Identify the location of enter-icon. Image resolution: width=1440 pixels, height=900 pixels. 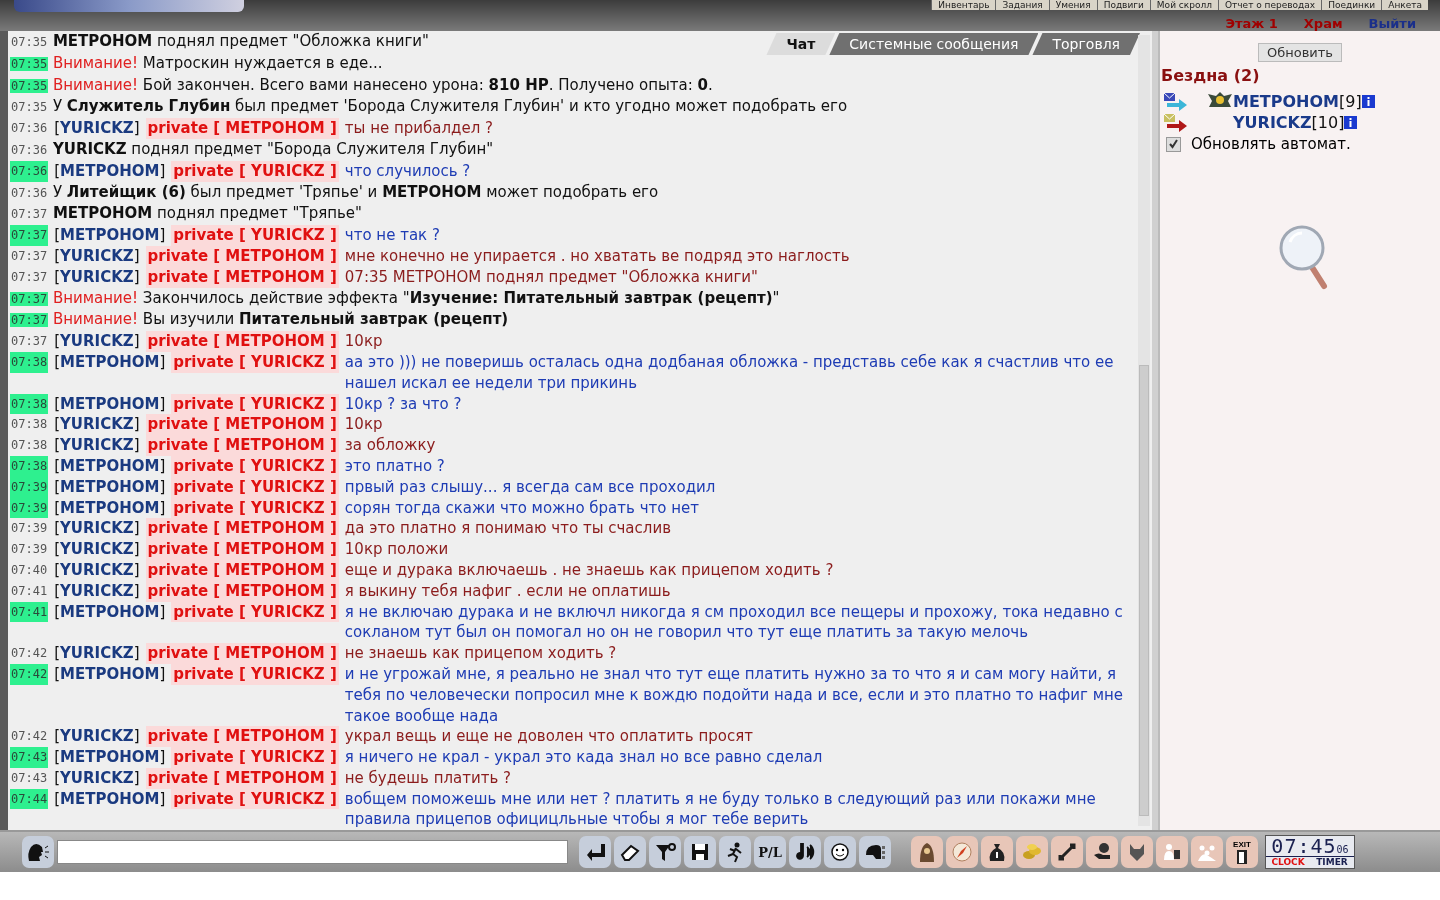
(595, 852).